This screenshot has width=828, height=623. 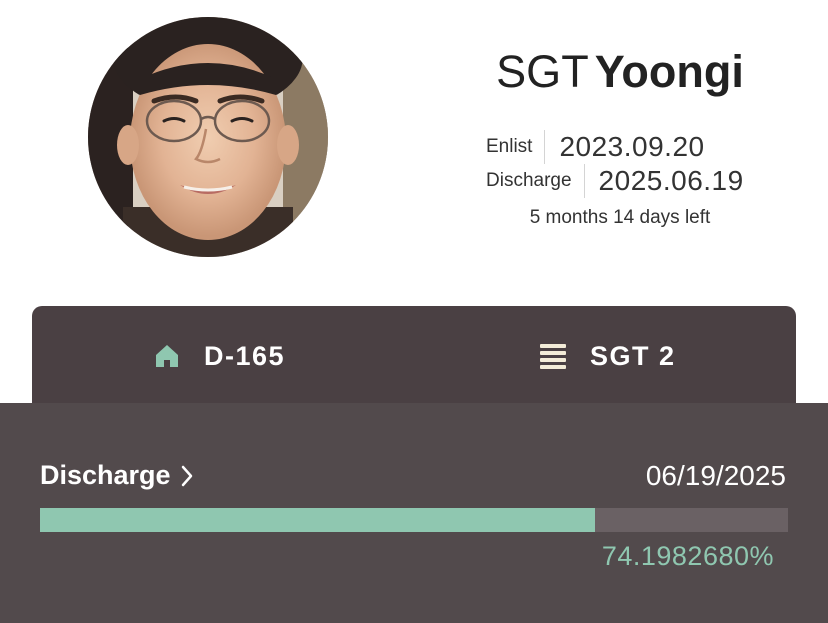 I want to click on profile-name: SGT Yoongi, so click(x=620, y=72).